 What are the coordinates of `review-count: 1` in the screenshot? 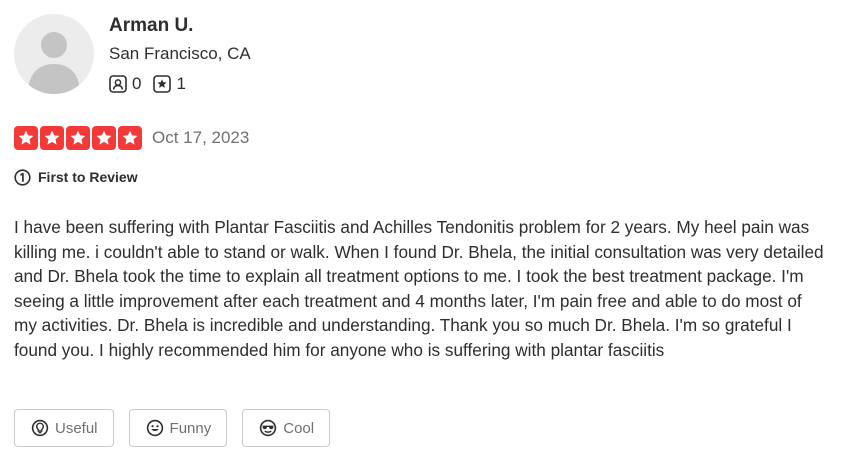 It's located at (181, 83).